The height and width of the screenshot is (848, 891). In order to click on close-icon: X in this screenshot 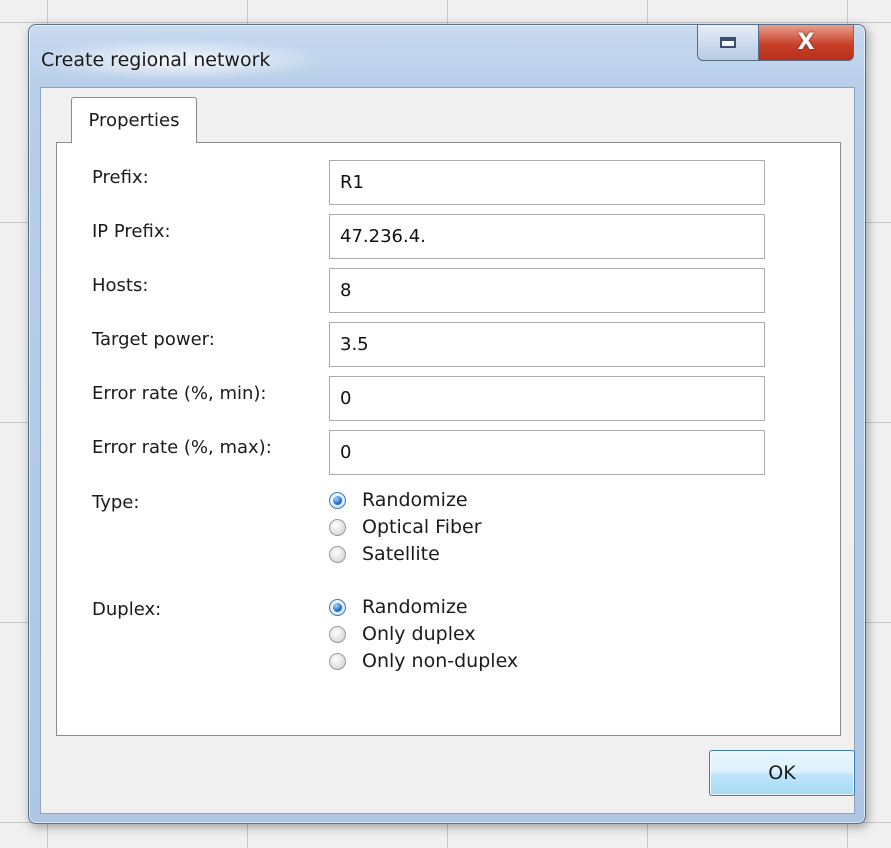, I will do `click(806, 42)`.